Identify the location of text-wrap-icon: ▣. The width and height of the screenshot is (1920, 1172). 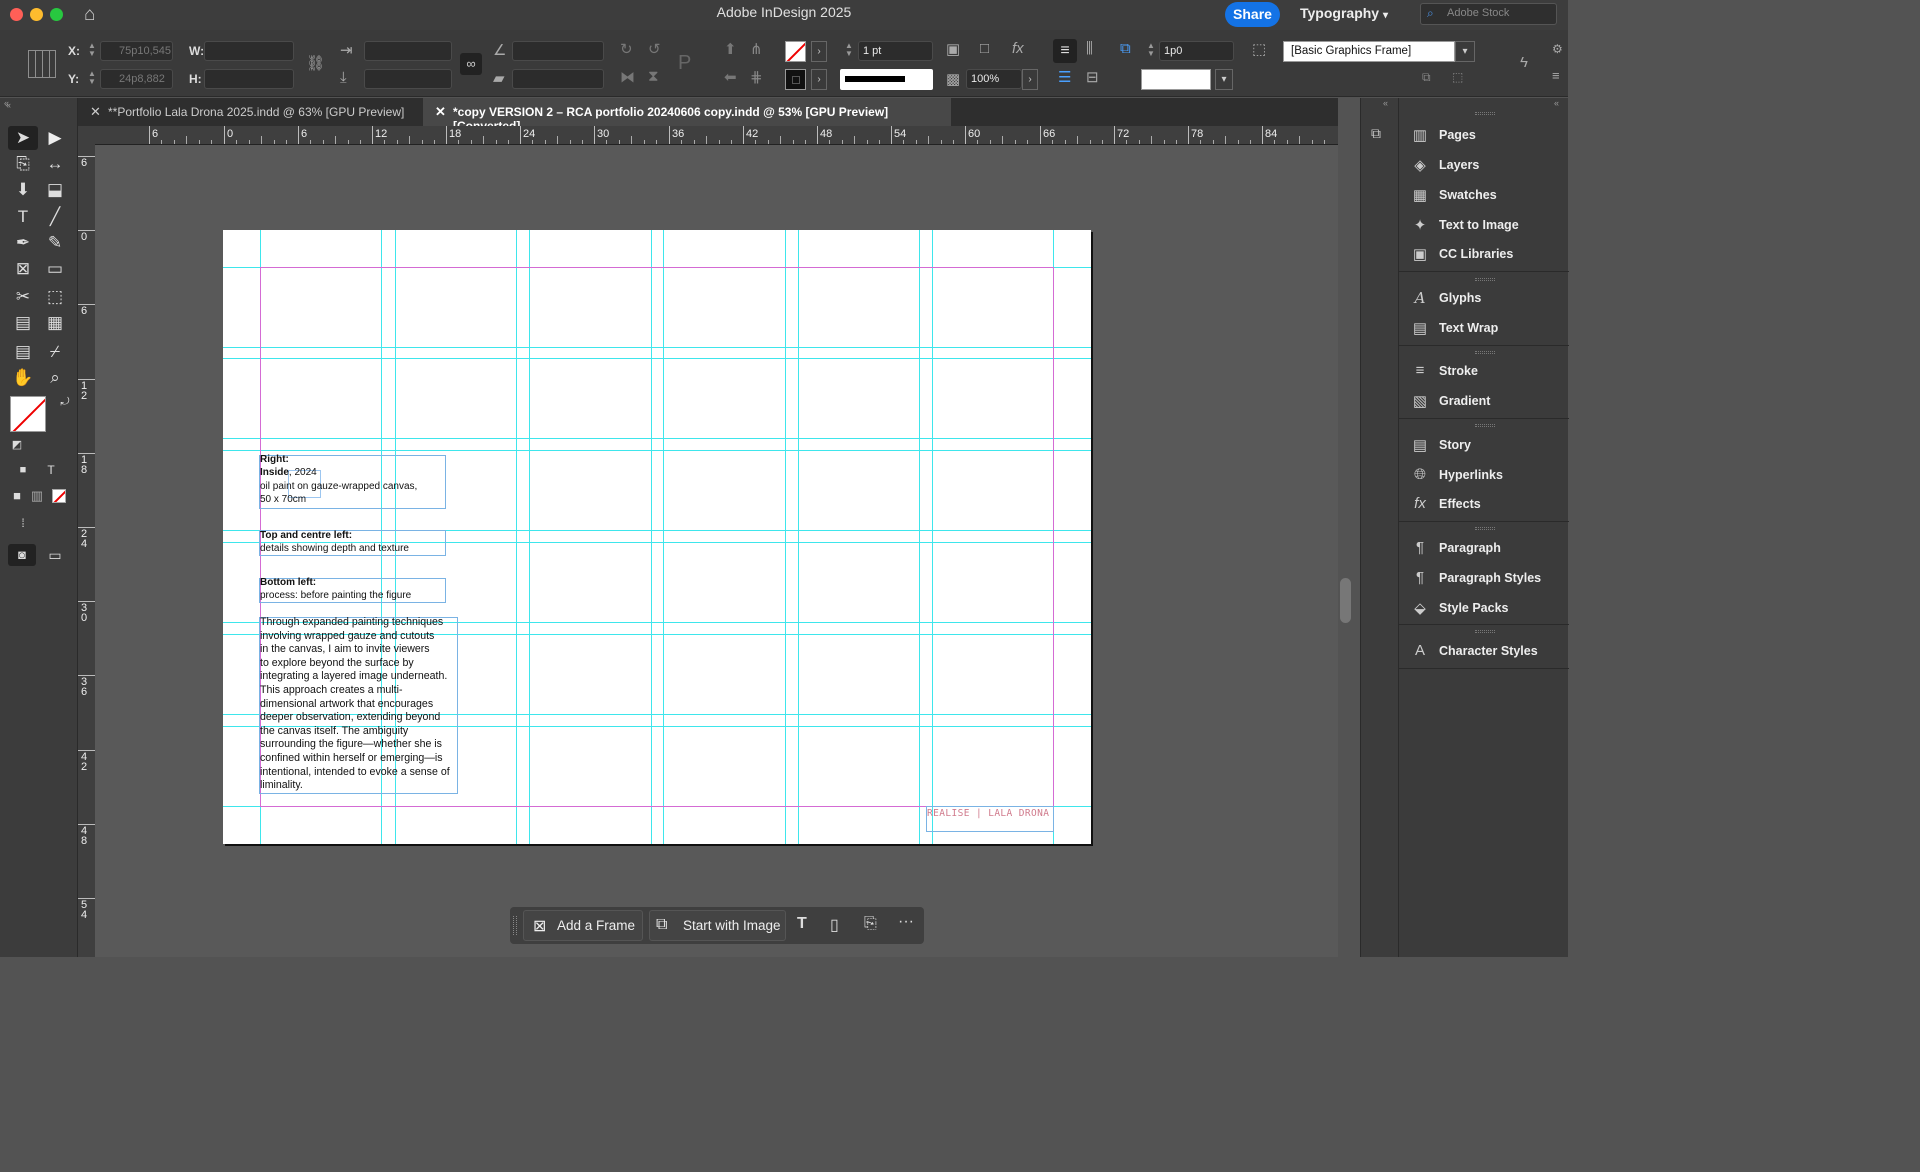
(953, 49).